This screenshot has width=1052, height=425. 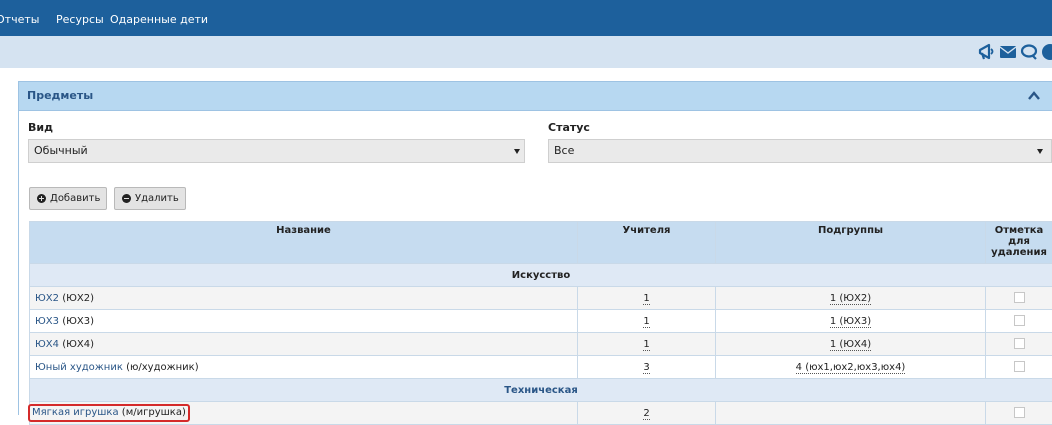 I want to click on minus-circle-icon, so click(x=126, y=198).